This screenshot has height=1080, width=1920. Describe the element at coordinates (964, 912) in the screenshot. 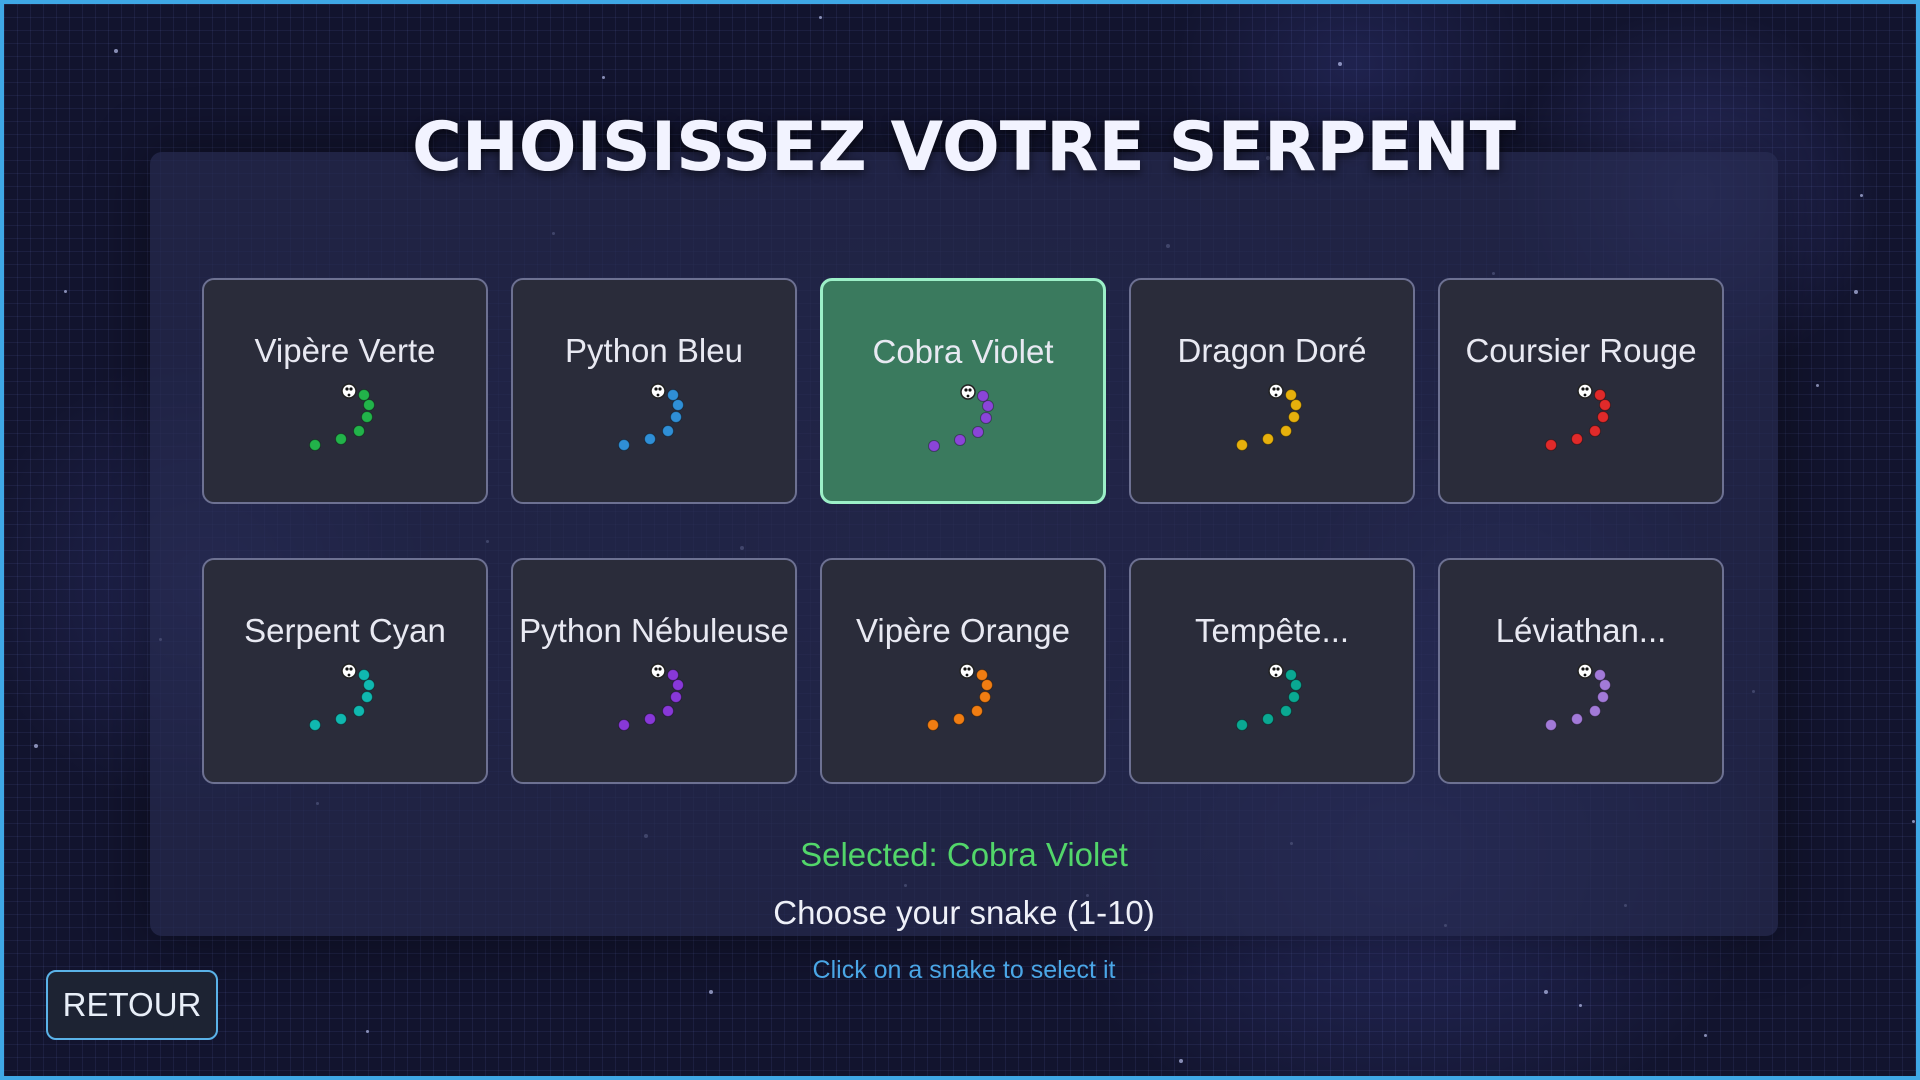

I see `instruction-text: Choose your snake (1-10)` at that location.